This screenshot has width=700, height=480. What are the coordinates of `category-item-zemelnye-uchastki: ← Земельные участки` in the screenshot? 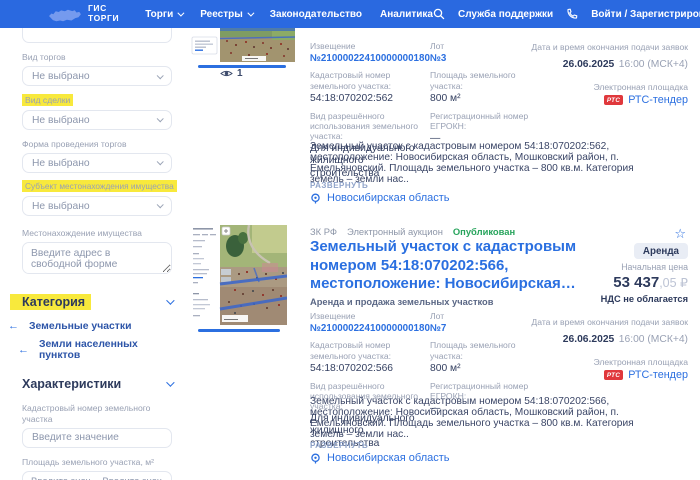 It's located at (90, 327).